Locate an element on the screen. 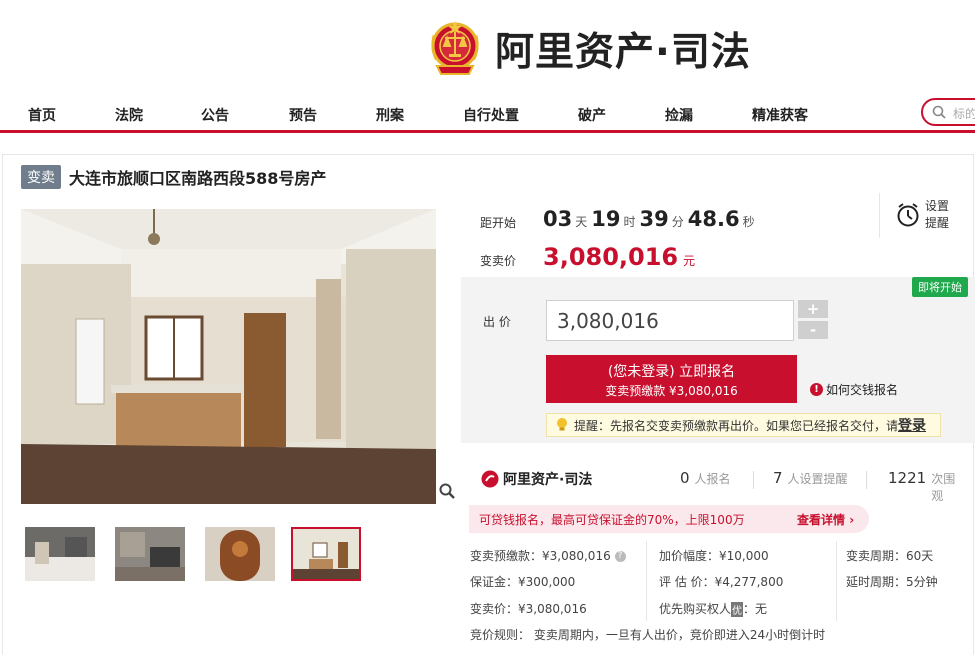  hint-text: 提醒：先报名交变卖预缴款再出价。如果您已经报名交付，请 is located at coordinates (736, 425).